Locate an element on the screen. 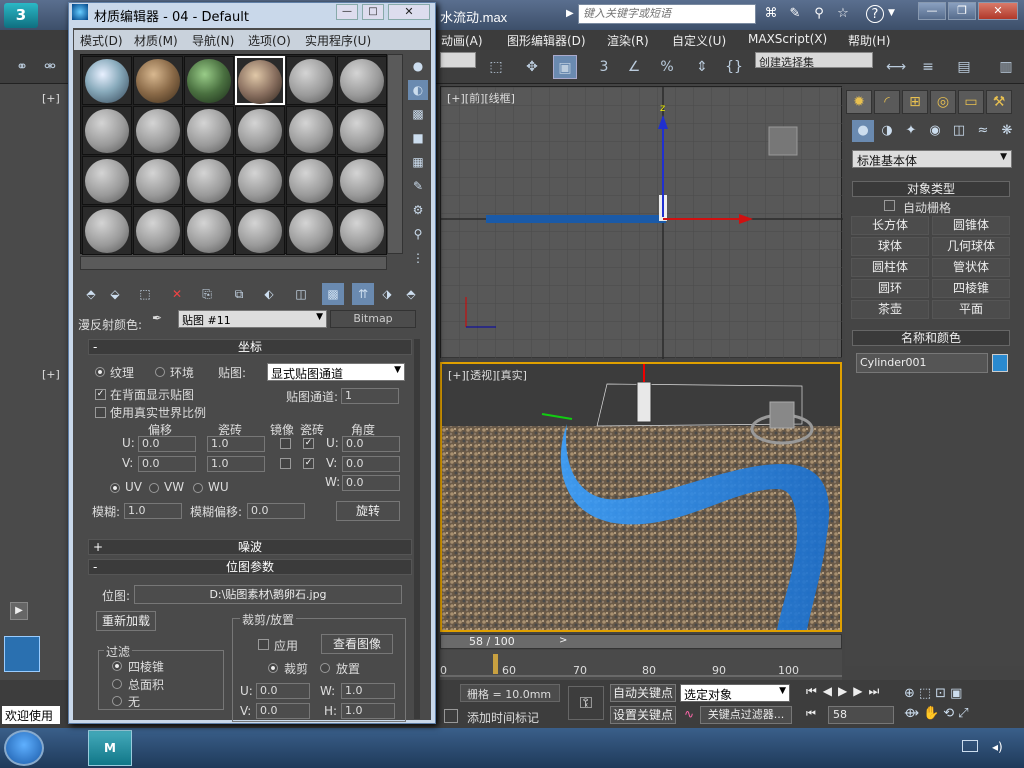 Image resolution: width=1024 pixels, height=768 pixels. align-icon: ≡ is located at coordinates (928, 67).